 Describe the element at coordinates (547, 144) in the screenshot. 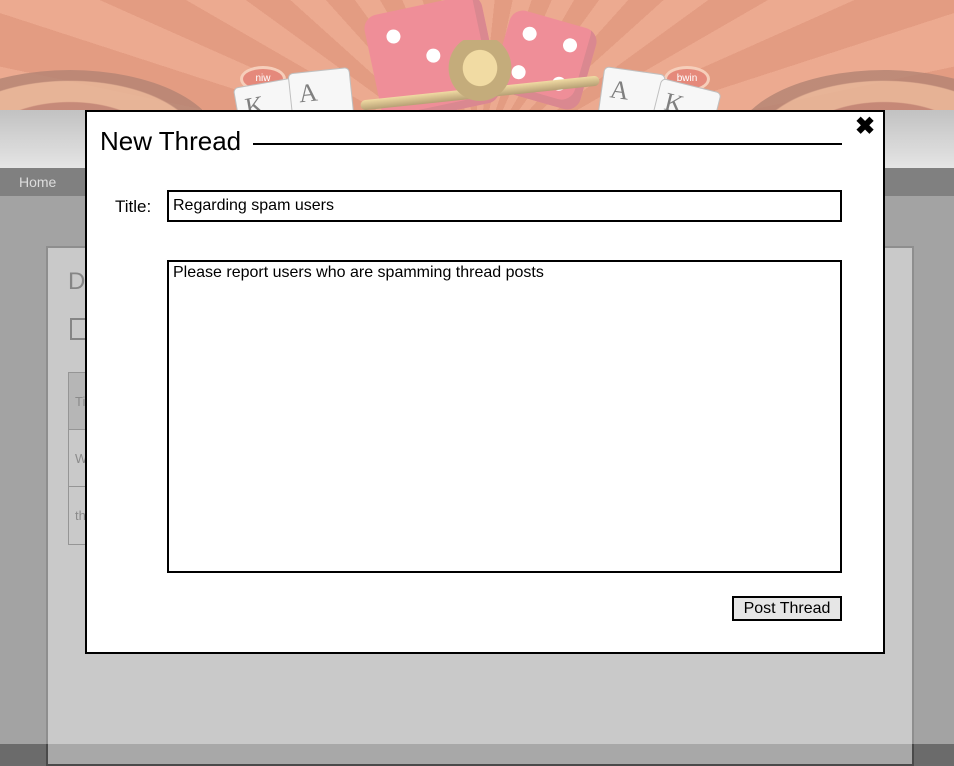

I see `title-divider-line` at that location.